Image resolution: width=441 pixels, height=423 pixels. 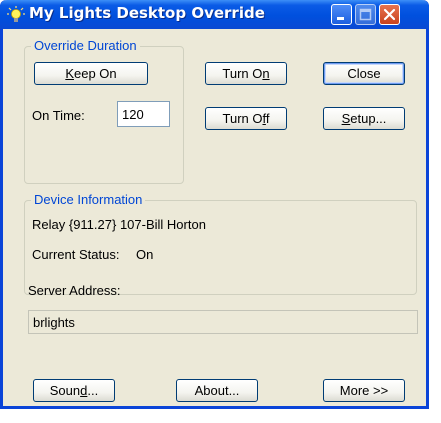 What do you see at coordinates (246, 118) in the screenshot?
I see `turn-off-button: Turn Off` at bounding box center [246, 118].